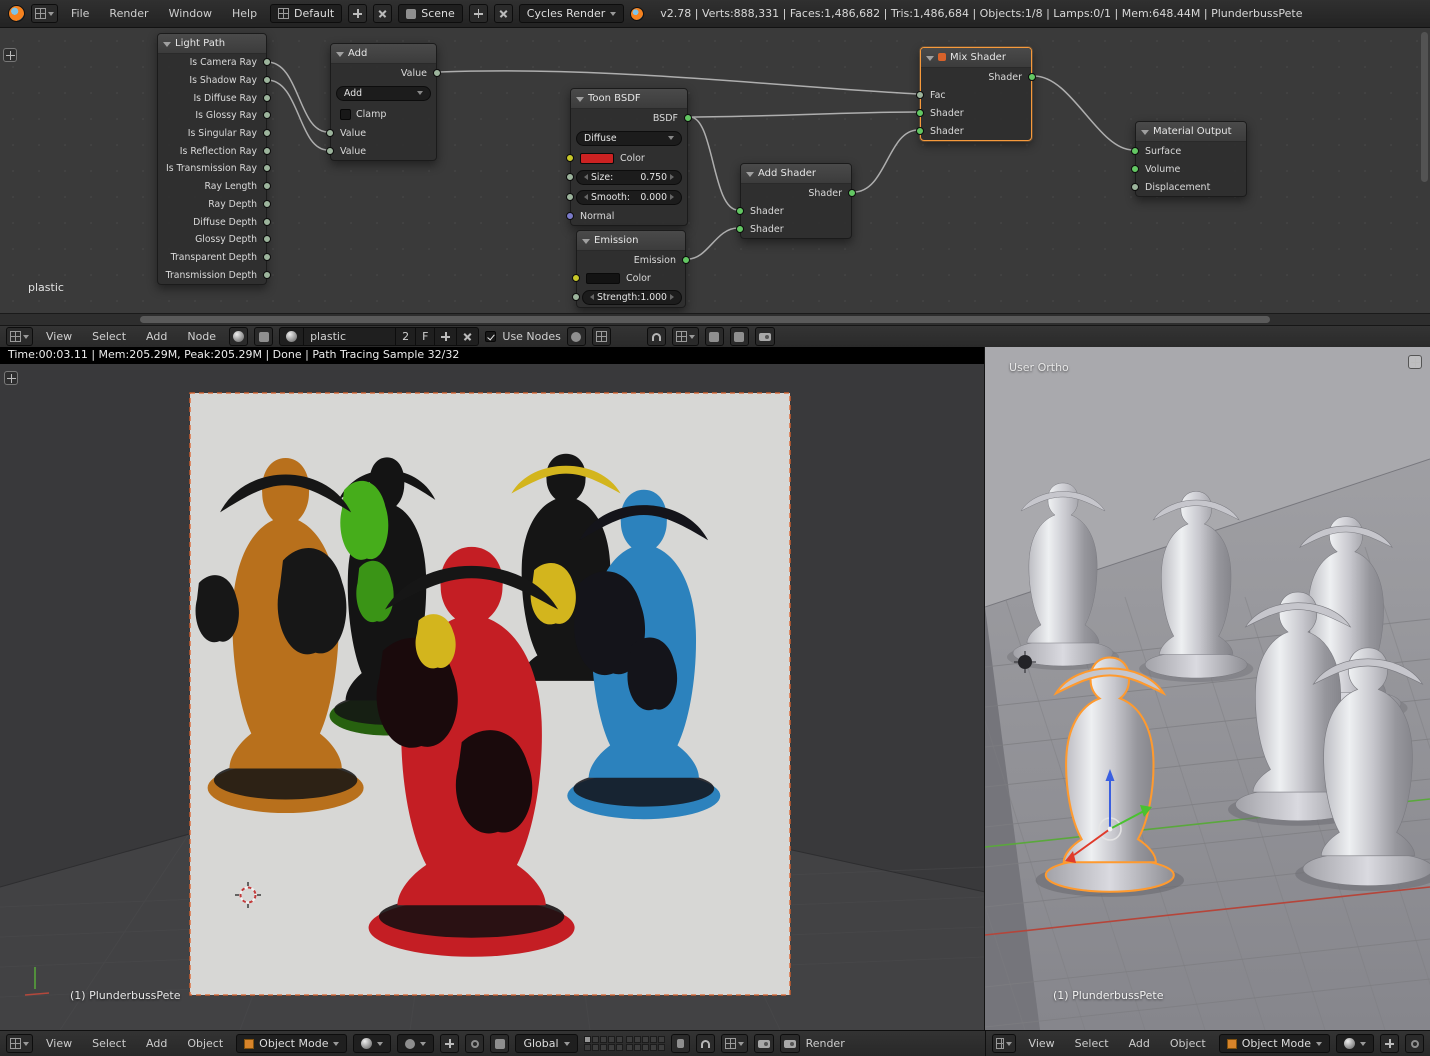  Describe the element at coordinates (383, 93) in the screenshot. I see `operation-dropdown: Add` at that location.